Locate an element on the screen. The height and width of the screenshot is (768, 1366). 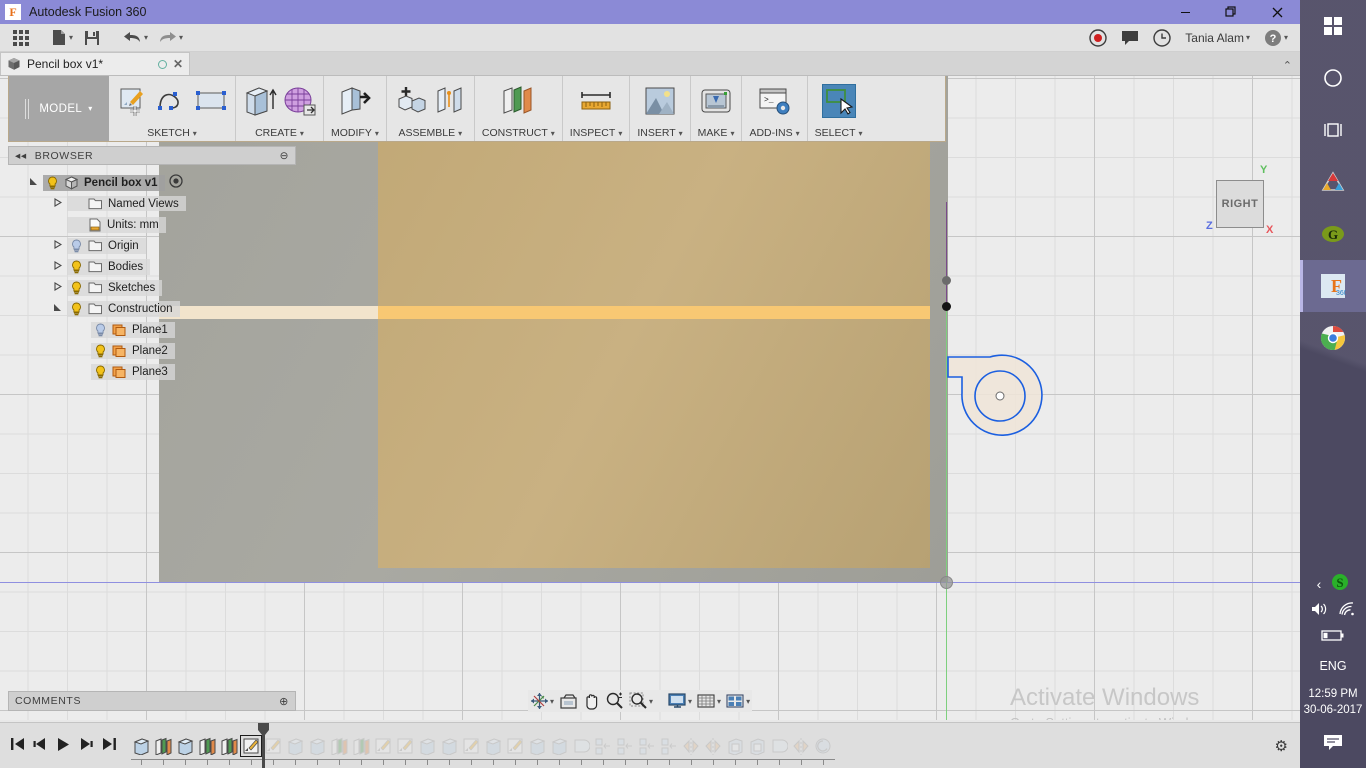
minimize-button is located at coordinates (1185, 12).